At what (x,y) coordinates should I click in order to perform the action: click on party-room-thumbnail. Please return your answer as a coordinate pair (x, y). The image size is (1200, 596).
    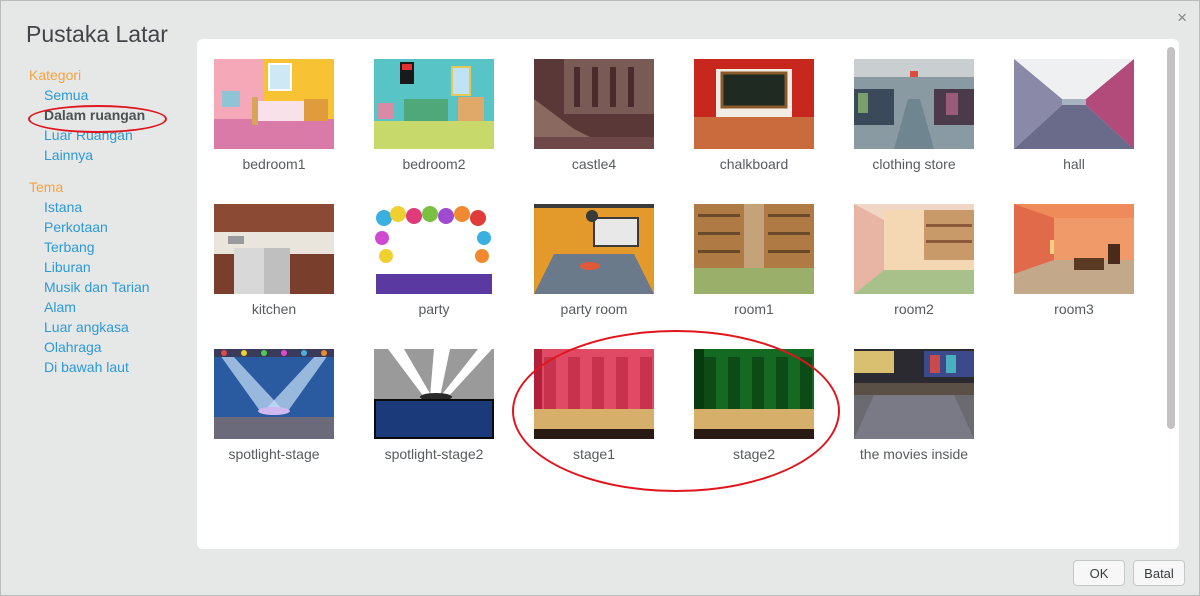
    Looking at the image, I should click on (594, 249).